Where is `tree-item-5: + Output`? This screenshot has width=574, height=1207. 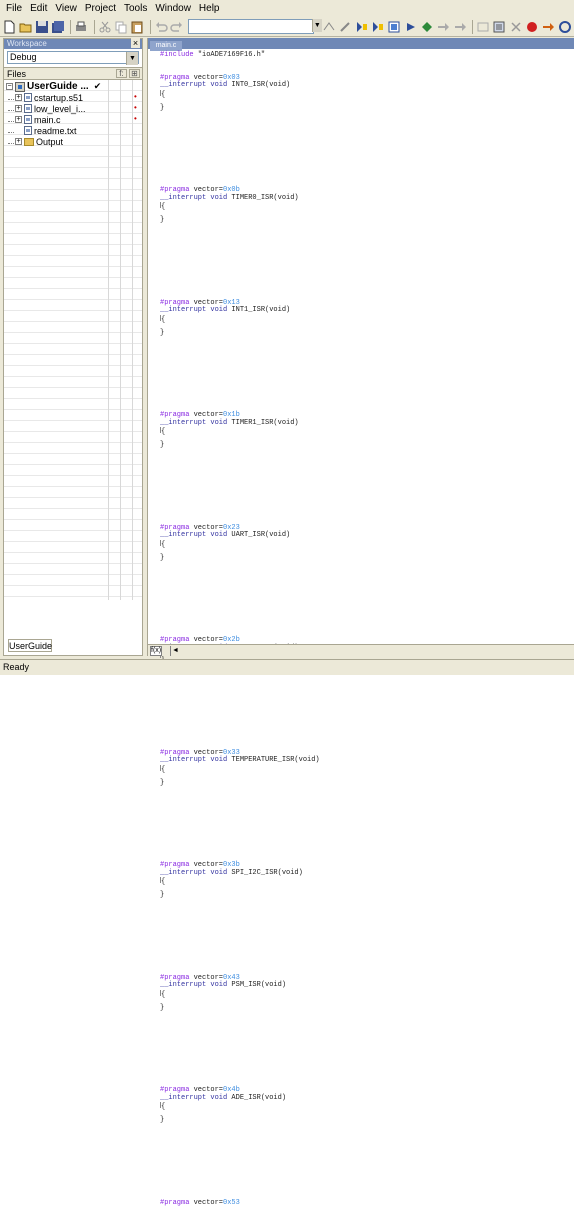 tree-item-5: + Output is located at coordinates (35, 141).